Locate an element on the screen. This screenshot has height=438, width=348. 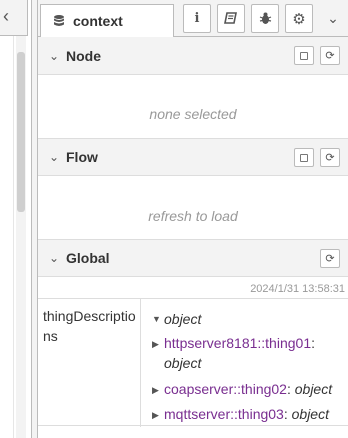
value-root-row: ▼ object is located at coordinates (250, 319).